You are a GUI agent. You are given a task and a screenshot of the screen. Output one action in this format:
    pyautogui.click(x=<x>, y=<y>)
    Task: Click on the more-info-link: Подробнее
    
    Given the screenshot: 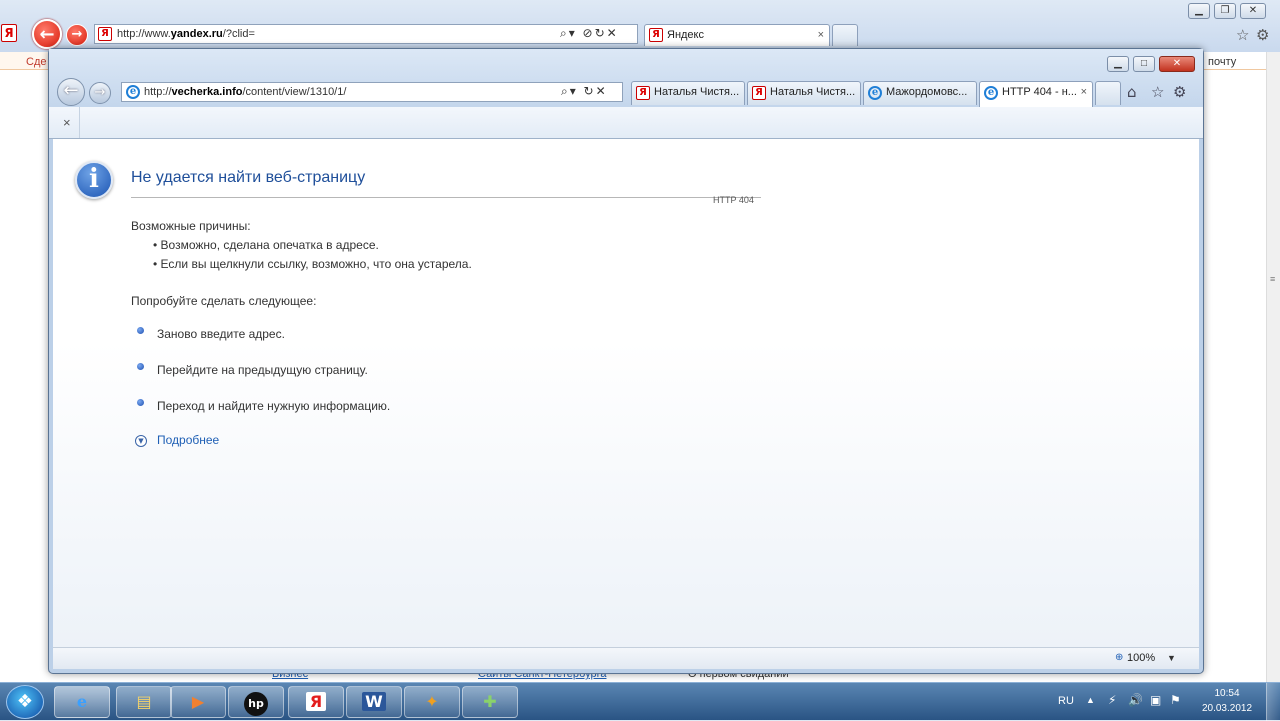 What is the action you would take?
    pyautogui.click(x=188, y=440)
    